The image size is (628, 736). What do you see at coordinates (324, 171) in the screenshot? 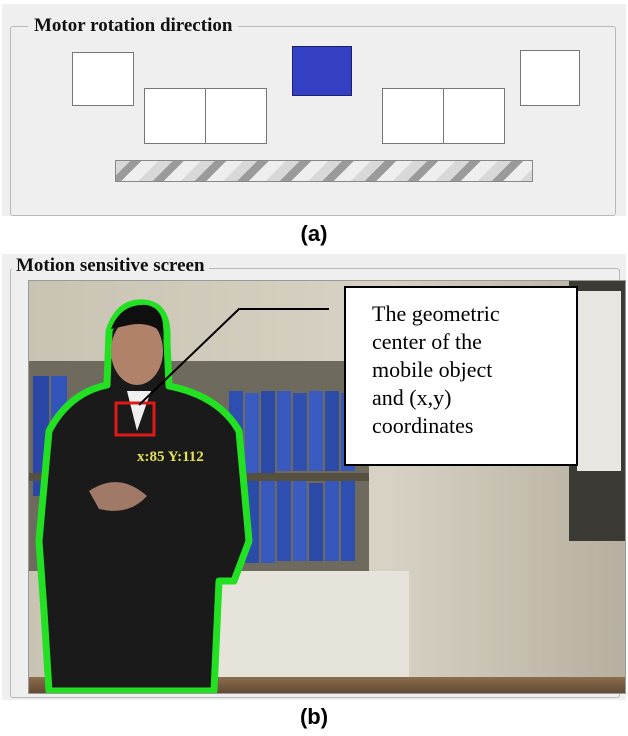
I see `motor-track-rail` at bounding box center [324, 171].